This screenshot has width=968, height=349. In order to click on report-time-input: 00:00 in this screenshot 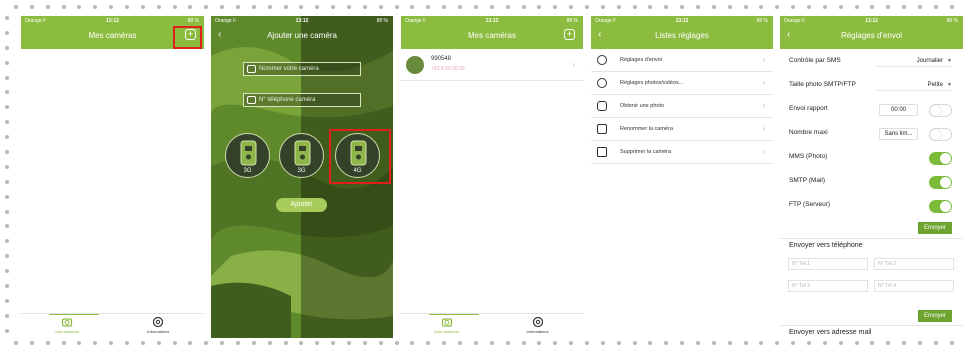, I will do `click(898, 110)`.